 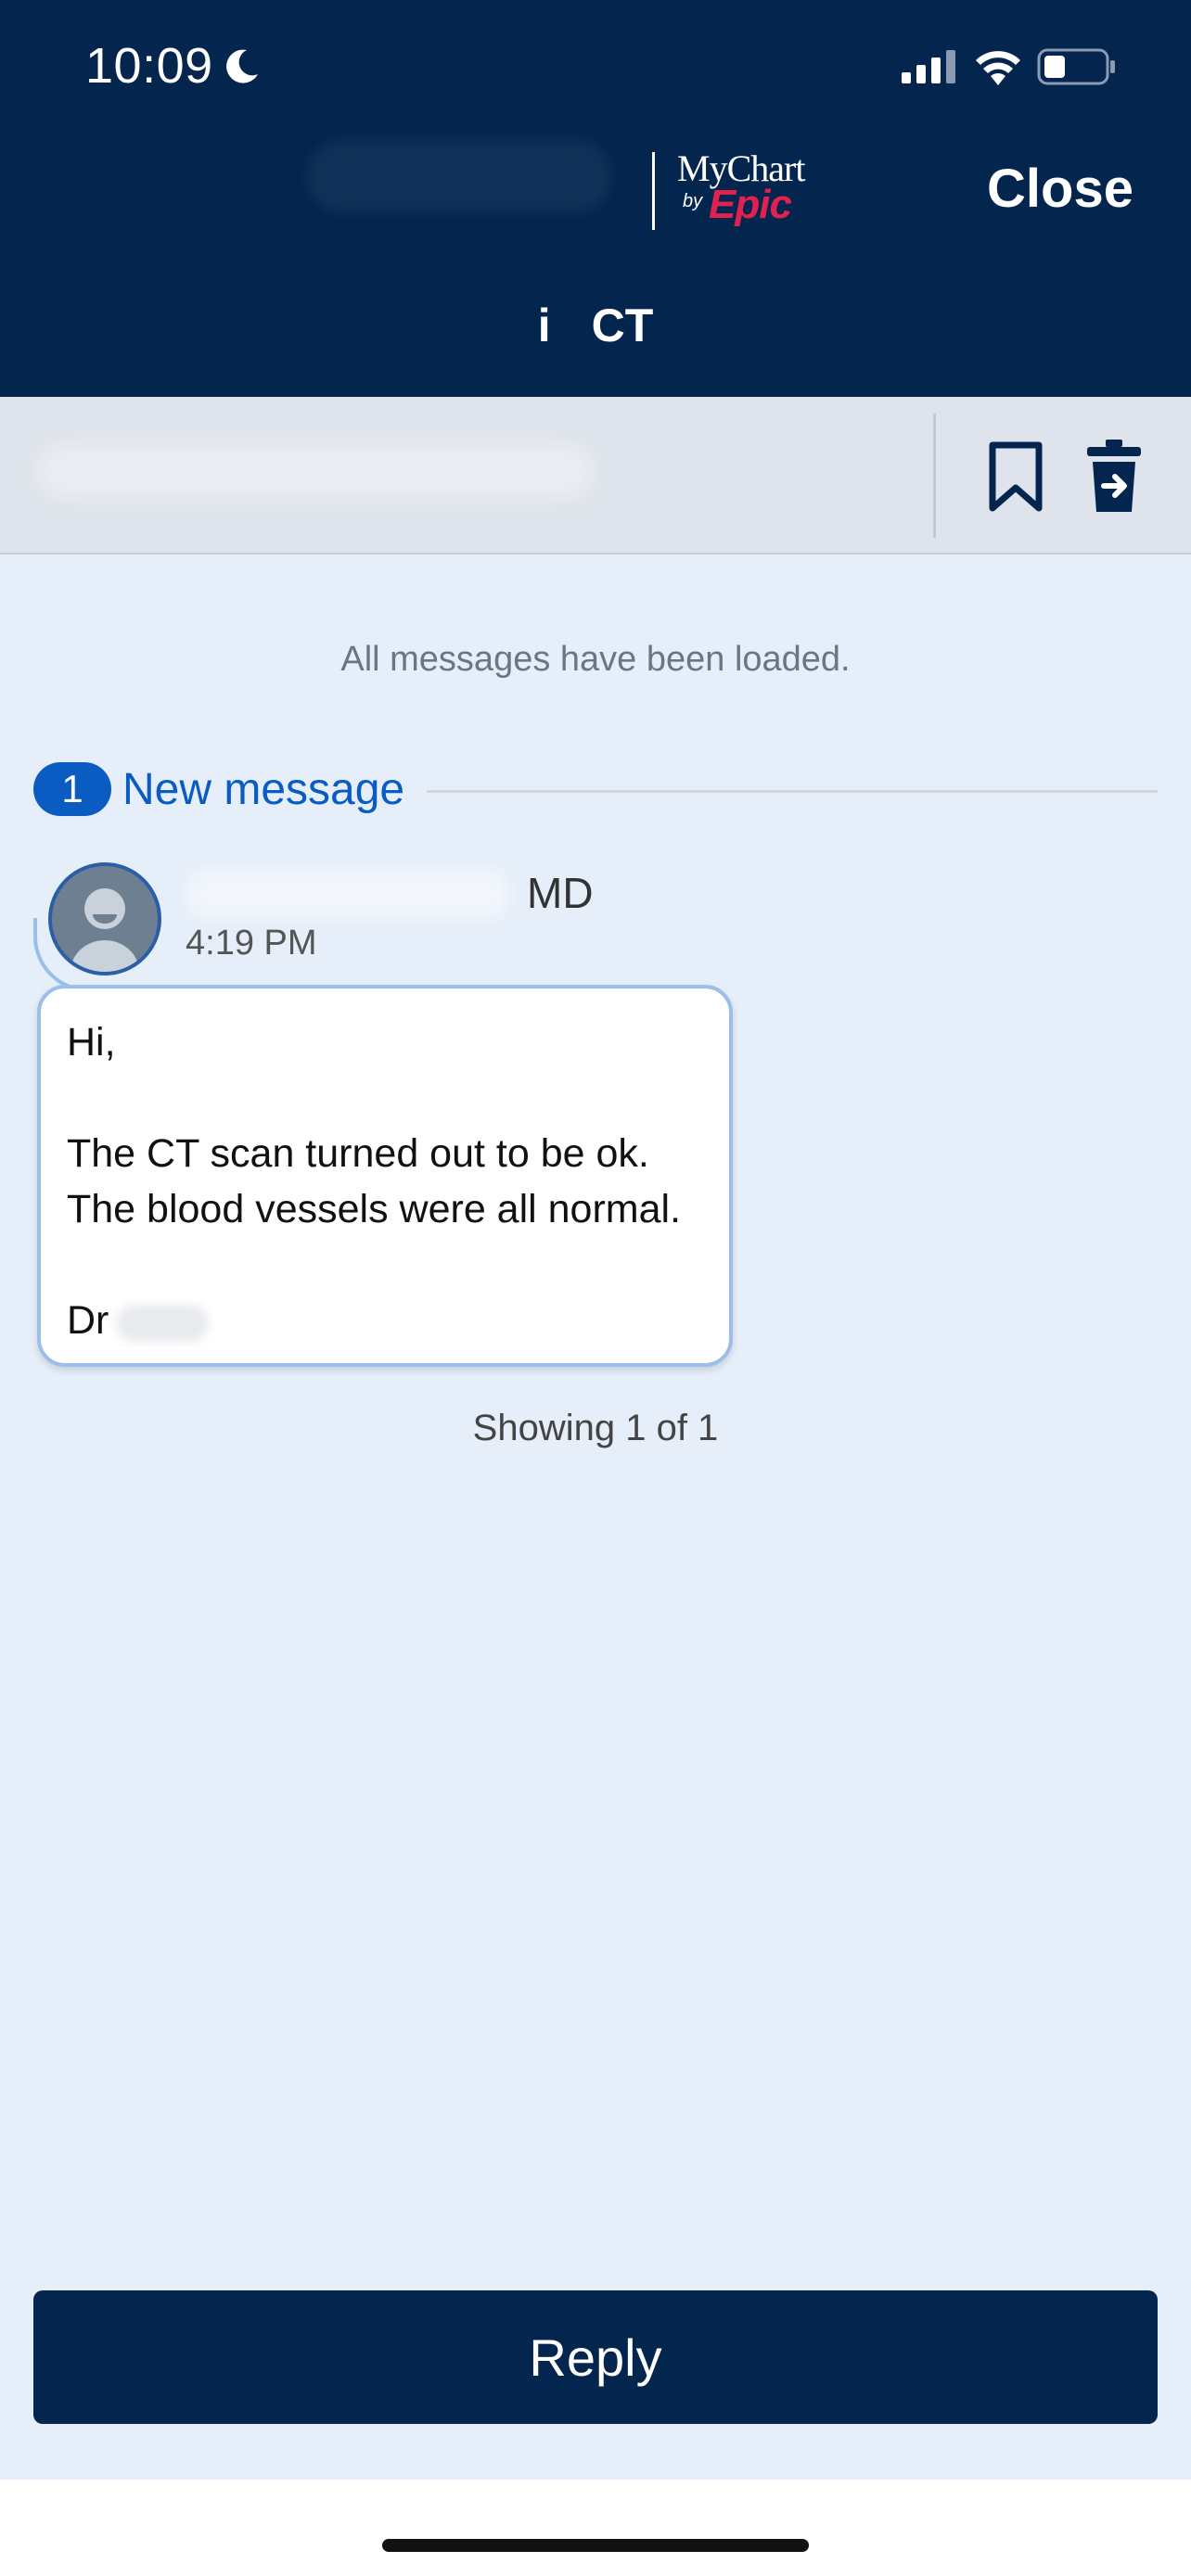 What do you see at coordinates (358, 1153) in the screenshot?
I see `message-line: The CT scan turned out to be ok.` at bounding box center [358, 1153].